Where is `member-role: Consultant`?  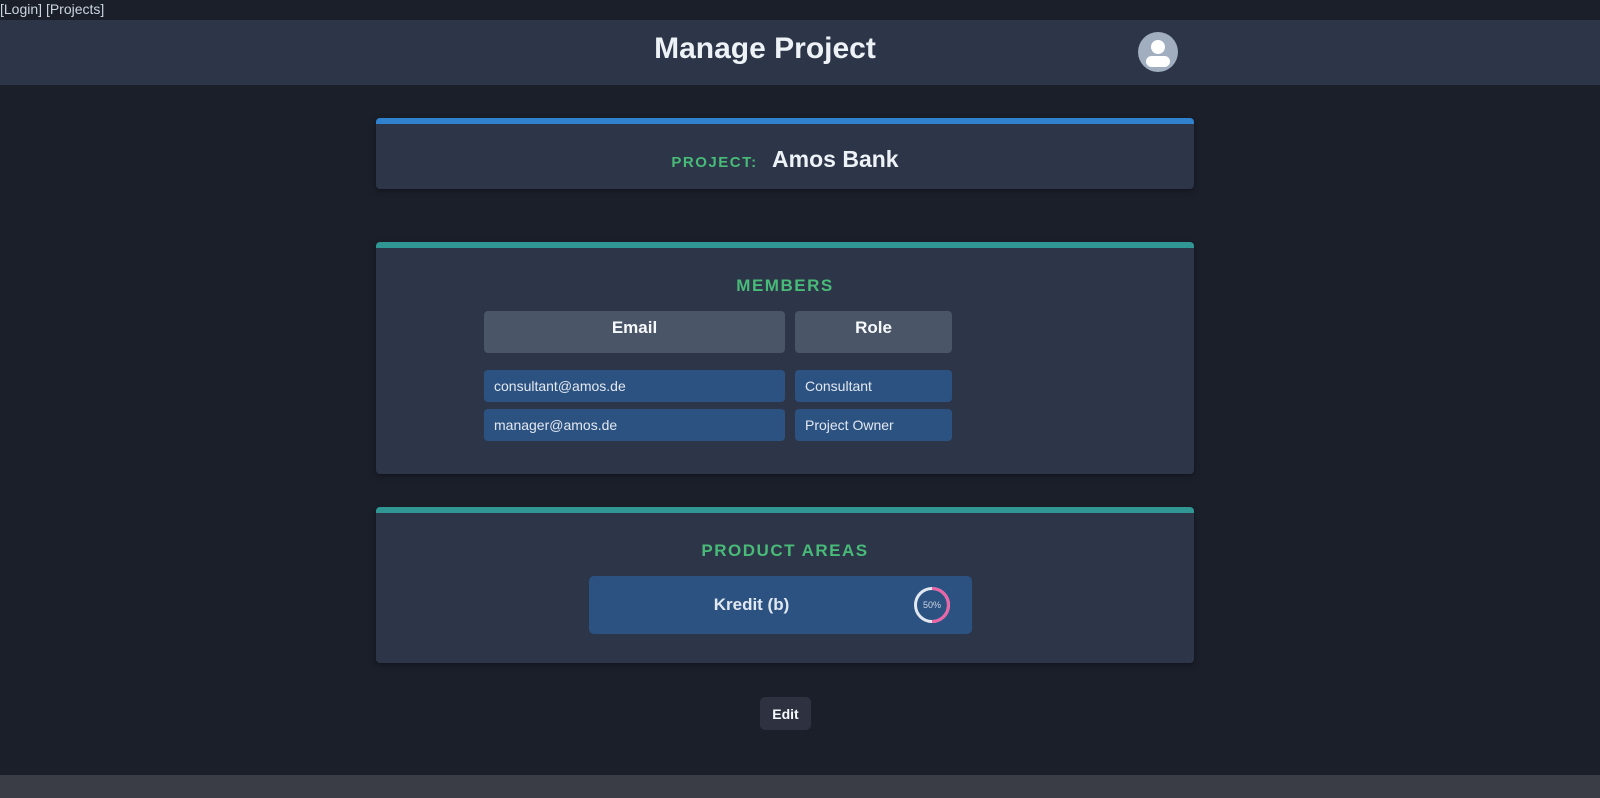
member-role: Consultant is located at coordinates (873, 386).